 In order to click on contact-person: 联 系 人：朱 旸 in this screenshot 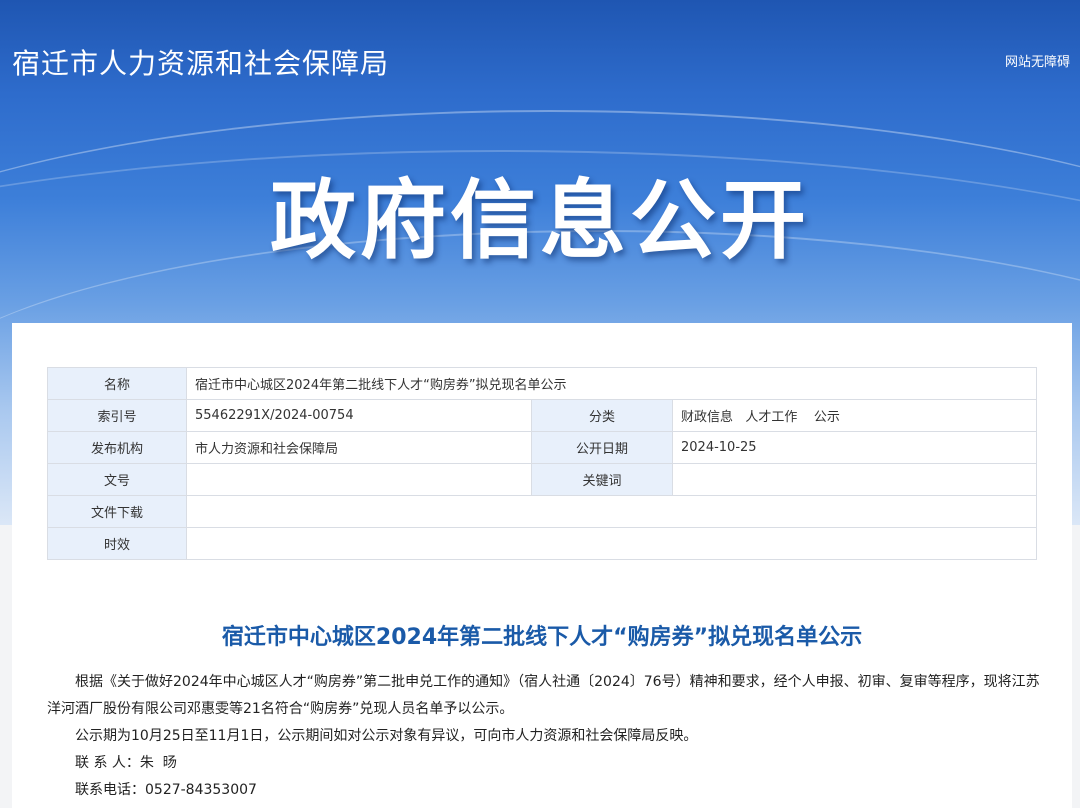, I will do `click(126, 763)`.